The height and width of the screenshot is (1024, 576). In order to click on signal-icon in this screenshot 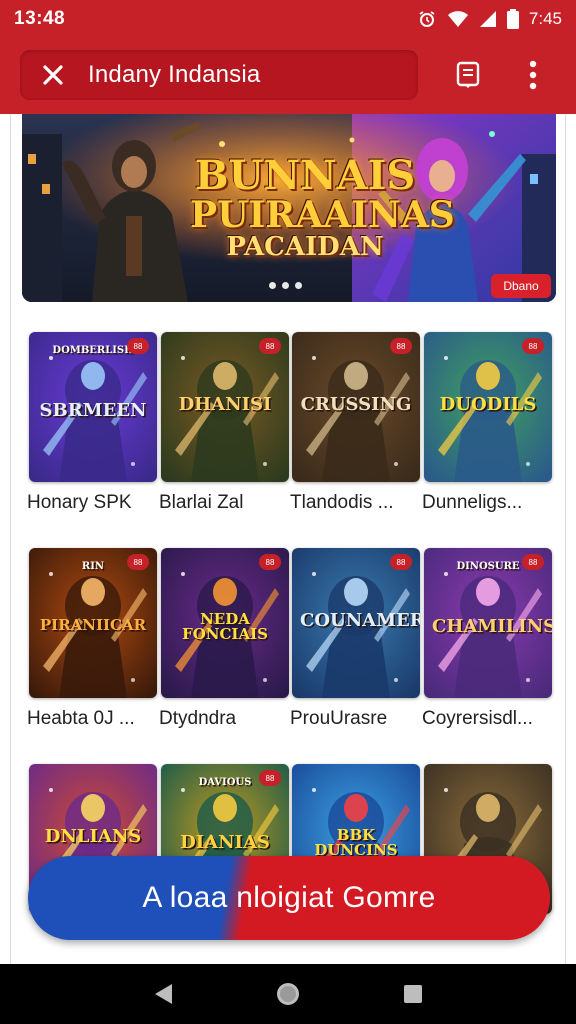, I will do `click(487, 19)`.